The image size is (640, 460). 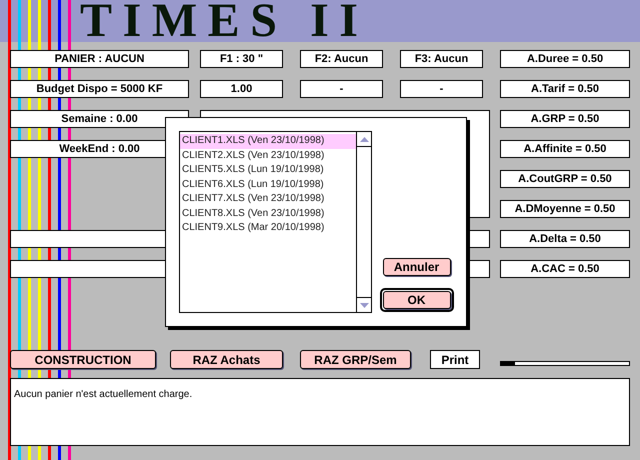 I want to click on value-field: 1.00, so click(x=241, y=89).